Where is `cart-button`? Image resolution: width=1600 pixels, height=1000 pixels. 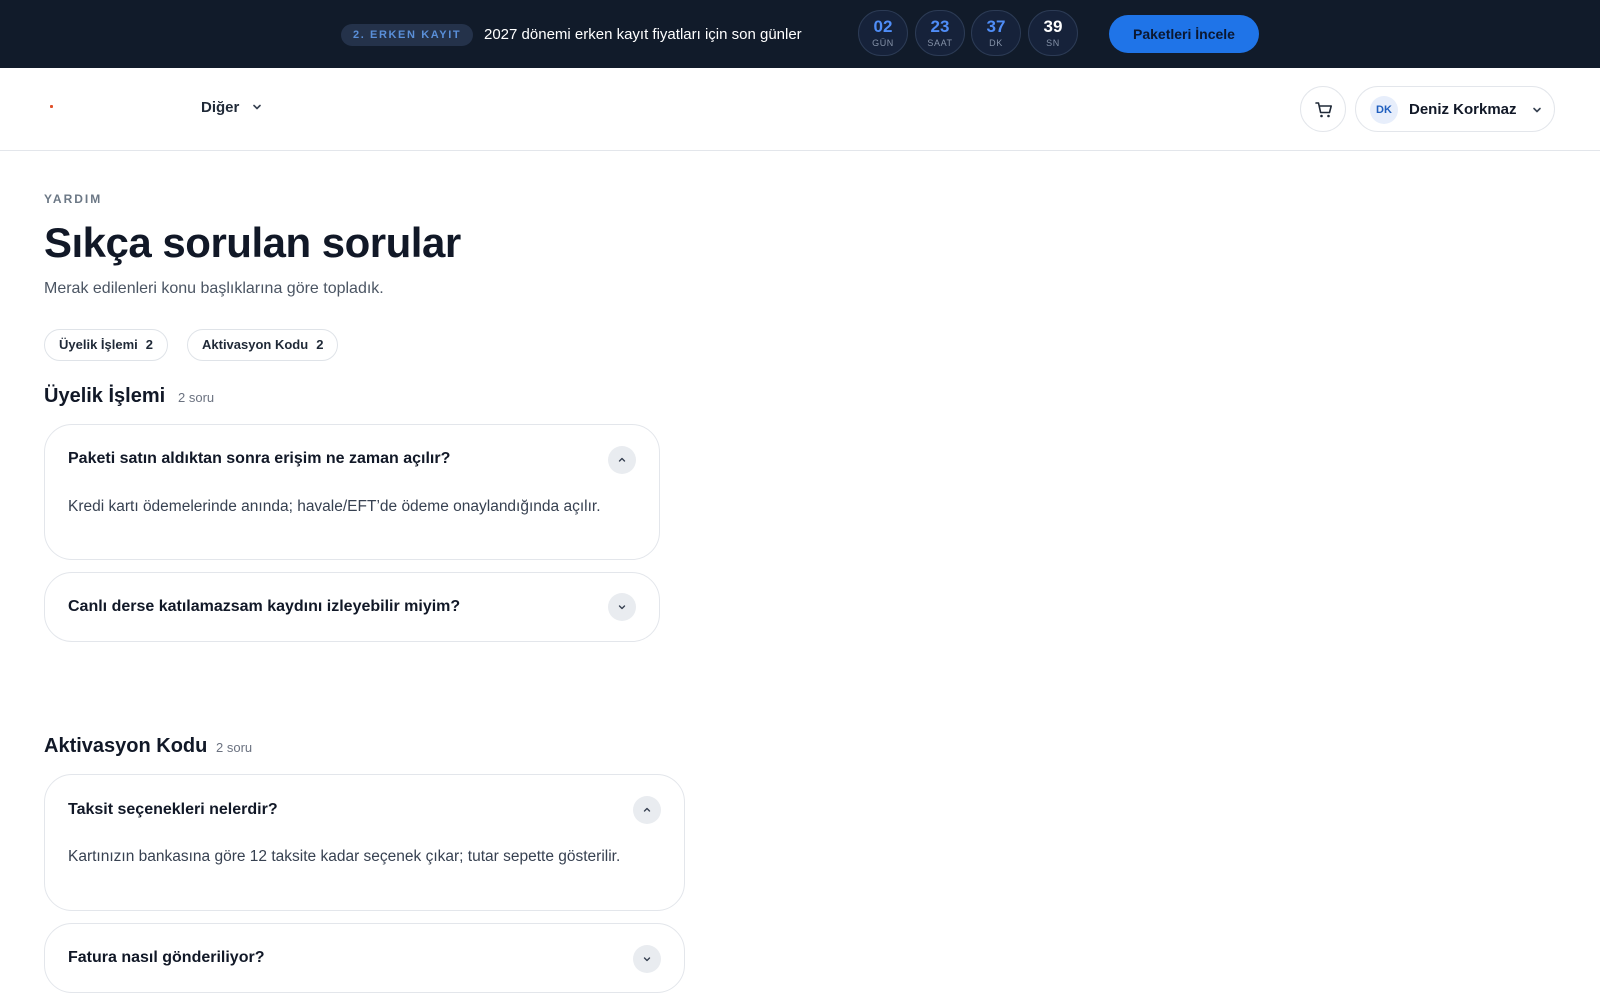 cart-button is located at coordinates (1323, 109).